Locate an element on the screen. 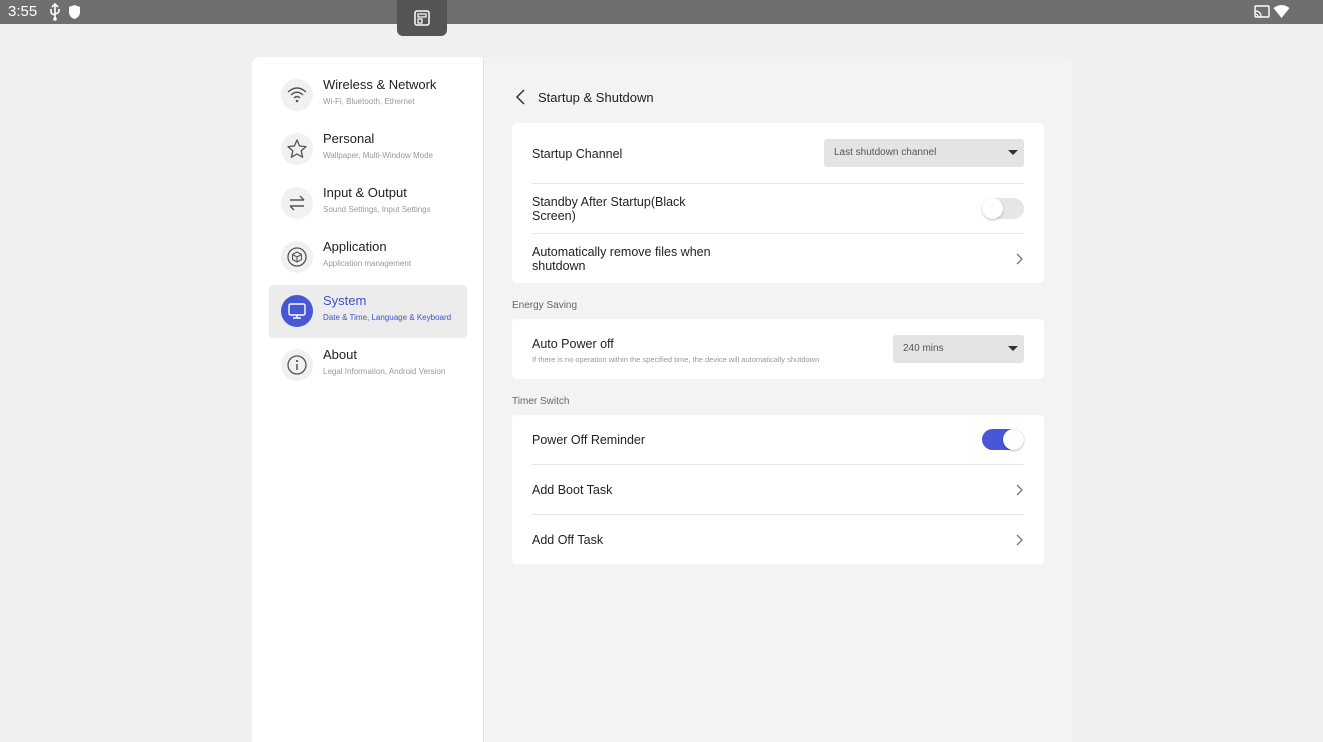 This screenshot has width=1323, height=742. sidebar-item-subtitle: Wi-Fi, Bluetooth, Ethernet is located at coordinates (369, 101).